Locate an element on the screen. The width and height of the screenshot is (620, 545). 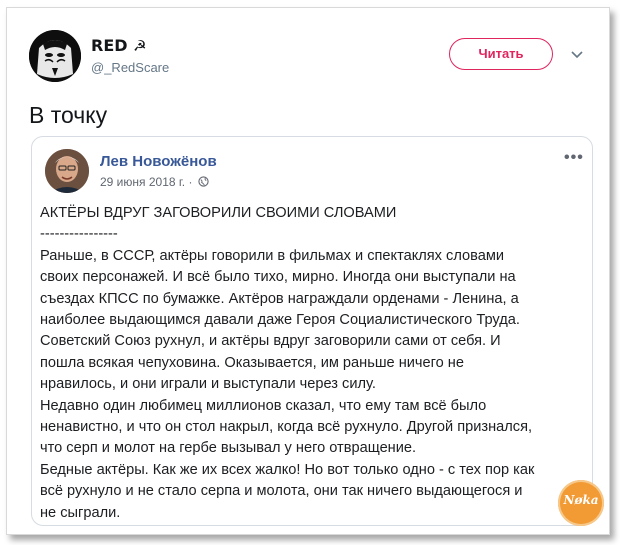
user-handle: @_RedScare is located at coordinates (130, 67).